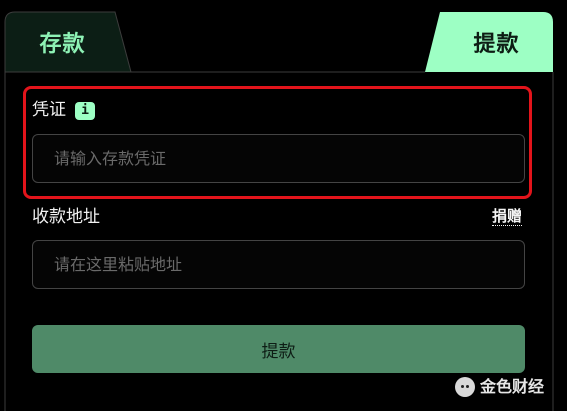 Image resolution: width=567 pixels, height=411 pixels. Describe the element at coordinates (49, 110) in the screenshot. I see `voucher-label: 凭证` at that location.